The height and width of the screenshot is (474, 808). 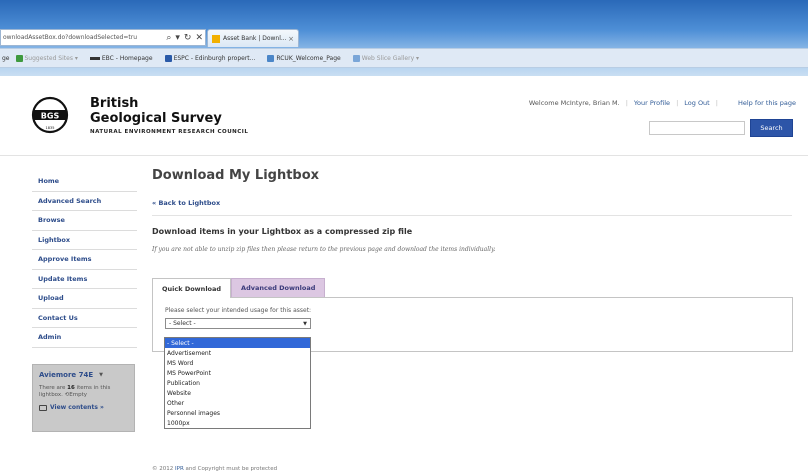 What do you see at coordinates (237, 423) in the screenshot?
I see `option-1000px: 1000px` at bounding box center [237, 423].